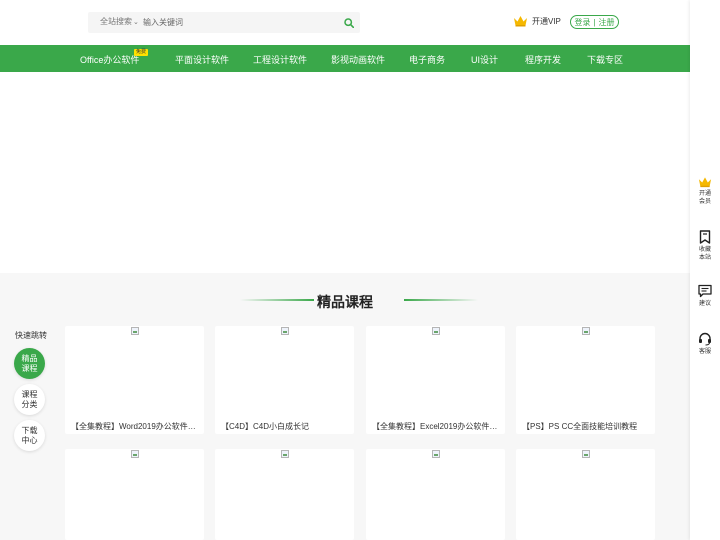 The width and height of the screenshot is (720, 540). What do you see at coordinates (435, 380) in the screenshot?
I see `course-card: 【全集教程】Excel2019办公软件表格教程` at bounding box center [435, 380].